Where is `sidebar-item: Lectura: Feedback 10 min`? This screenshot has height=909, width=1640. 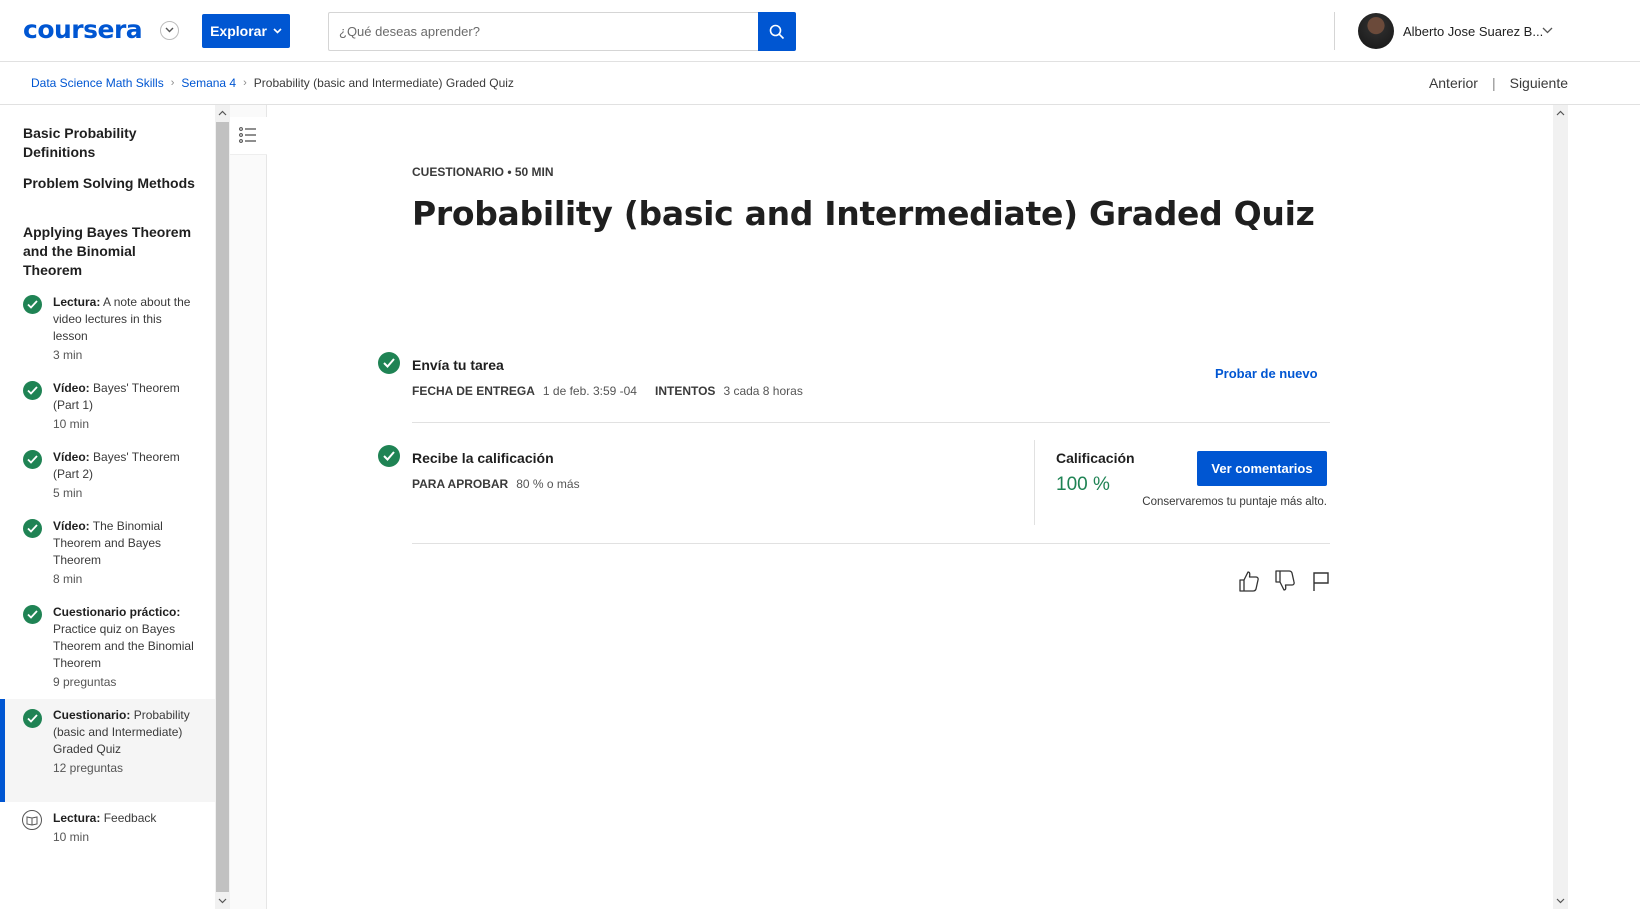 sidebar-item: Lectura: Feedback 10 min is located at coordinates (107, 832).